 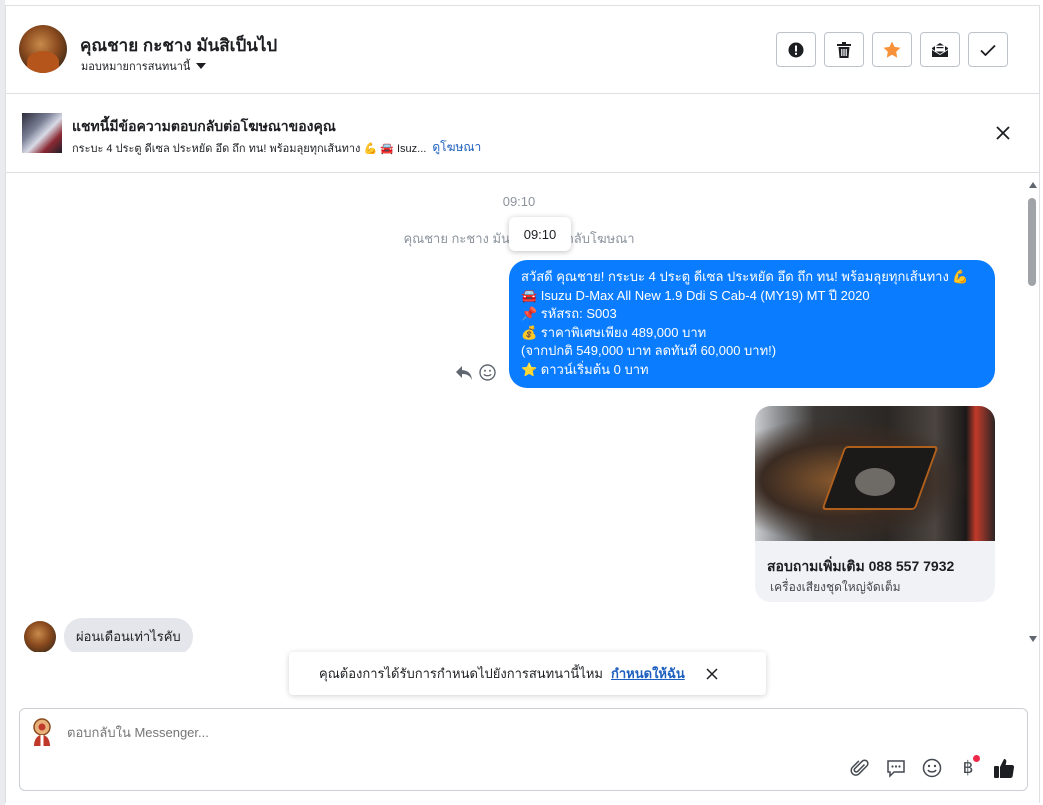 I want to click on header-actions, so click(x=892, y=49).